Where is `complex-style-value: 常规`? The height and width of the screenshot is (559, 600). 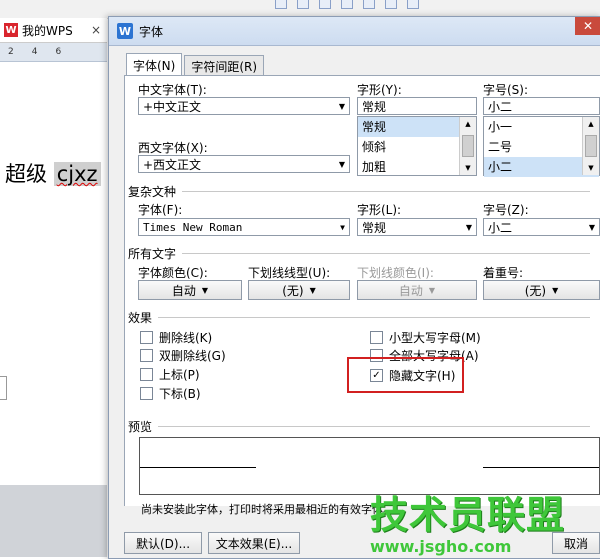 complex-style-value: 常规 is located at coordinates (374, 227).